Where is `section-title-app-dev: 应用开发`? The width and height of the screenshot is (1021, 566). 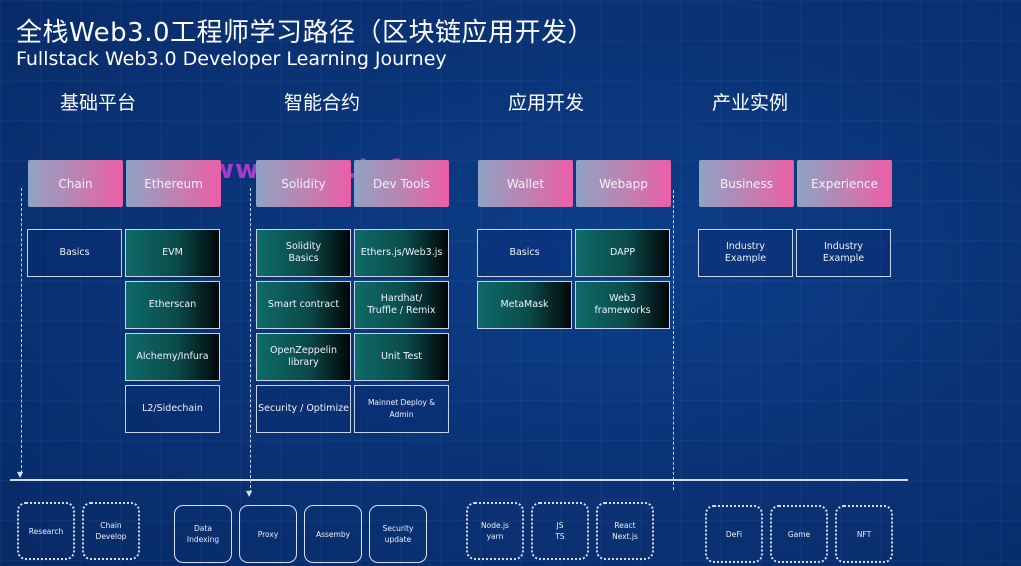
section-title-app-dev: 应用开发 is located at coordinates (546, 103).